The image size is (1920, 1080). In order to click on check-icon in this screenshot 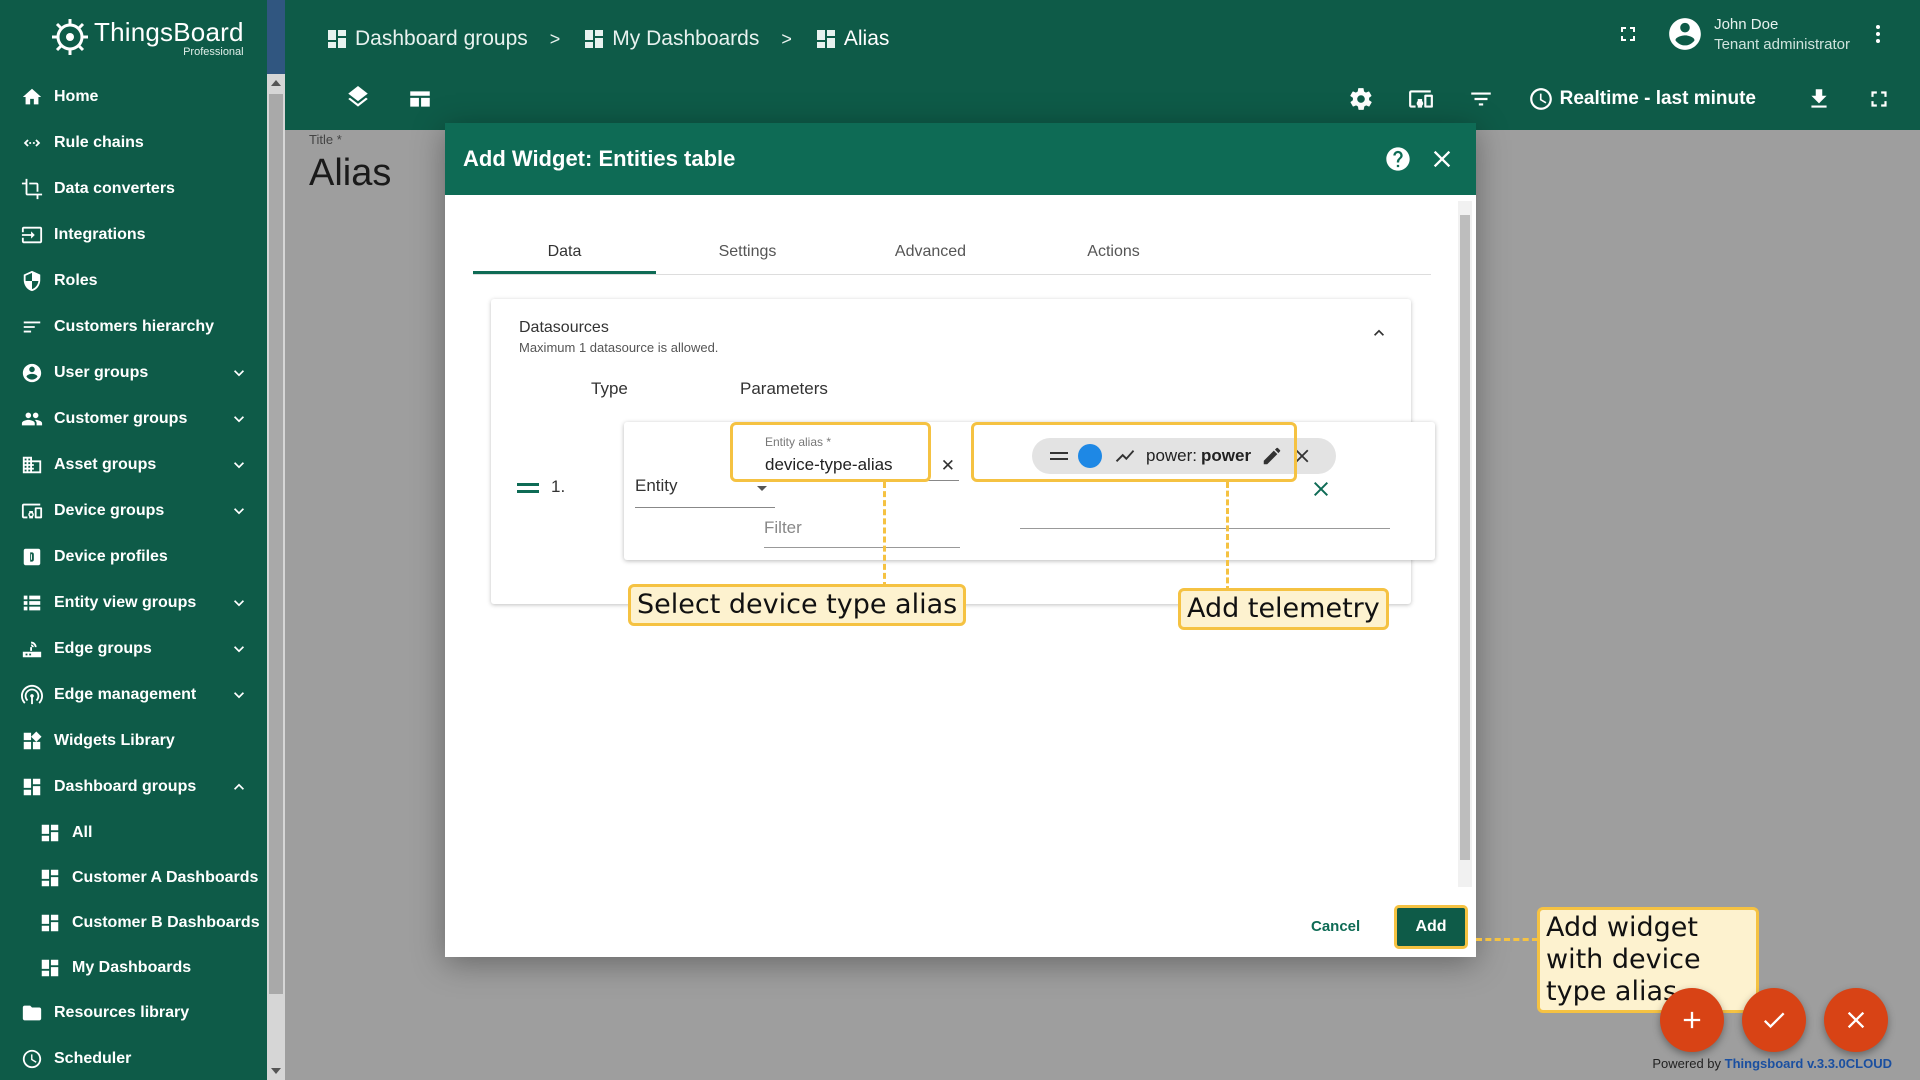, I will do `click(1774, 1020)`.